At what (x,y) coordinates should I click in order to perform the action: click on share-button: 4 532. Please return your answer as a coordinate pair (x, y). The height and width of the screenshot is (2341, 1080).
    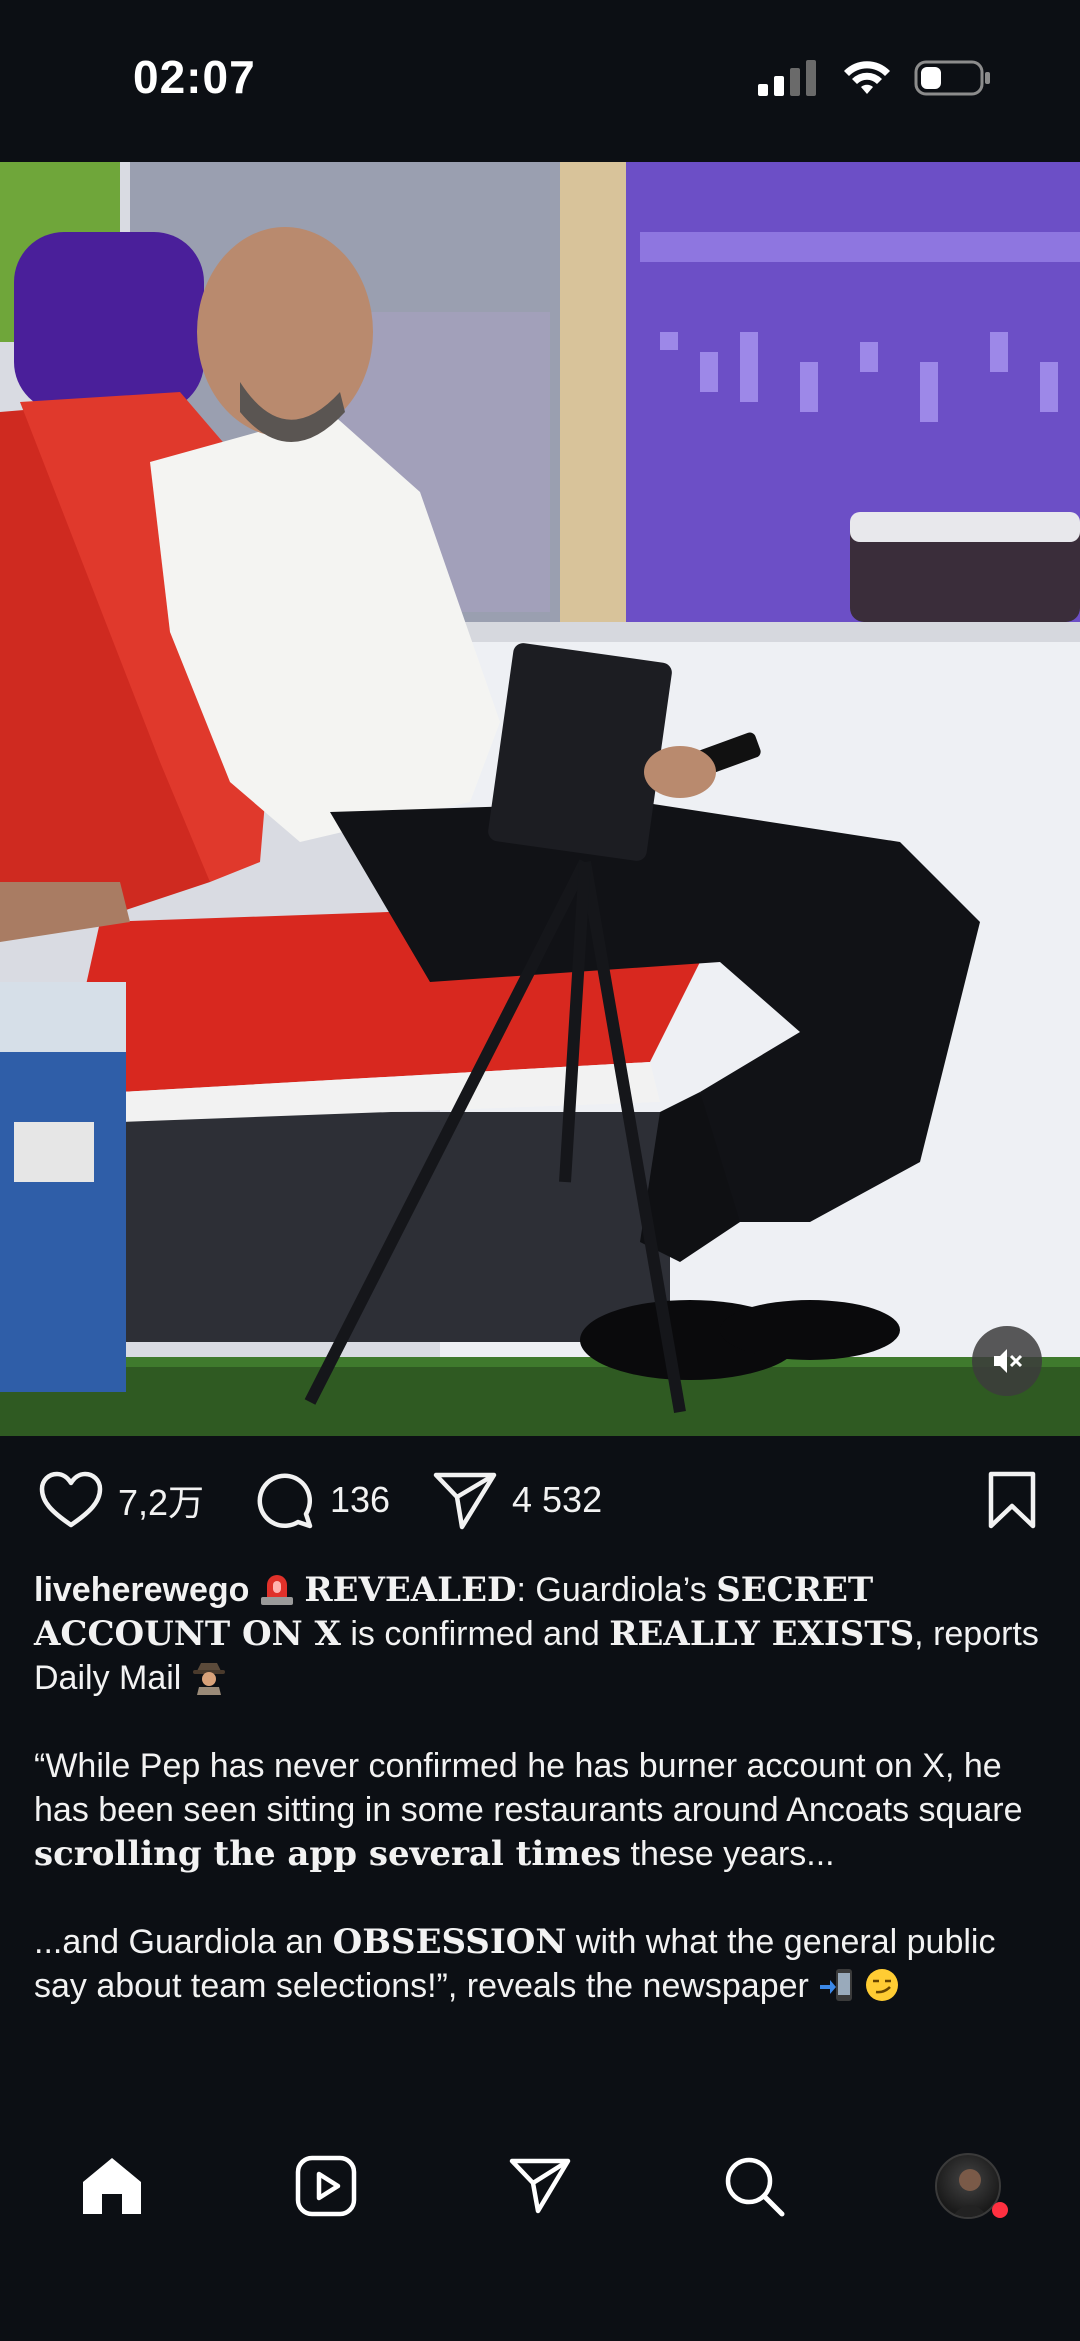
    Looking at the image, I should click on (517, 1500).